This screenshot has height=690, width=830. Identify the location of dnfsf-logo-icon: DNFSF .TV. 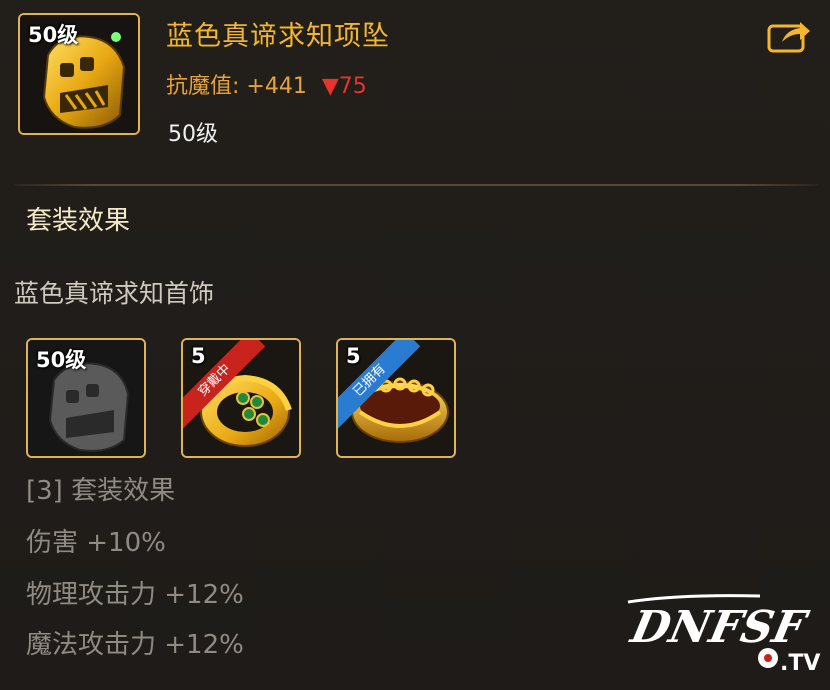
(722, 635).